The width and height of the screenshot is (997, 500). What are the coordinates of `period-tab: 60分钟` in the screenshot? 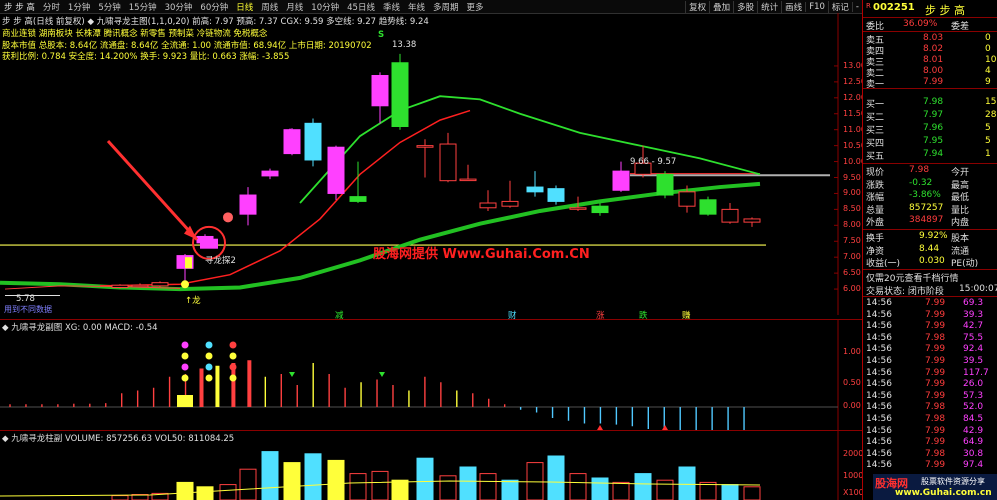 It's located at (214, 7).